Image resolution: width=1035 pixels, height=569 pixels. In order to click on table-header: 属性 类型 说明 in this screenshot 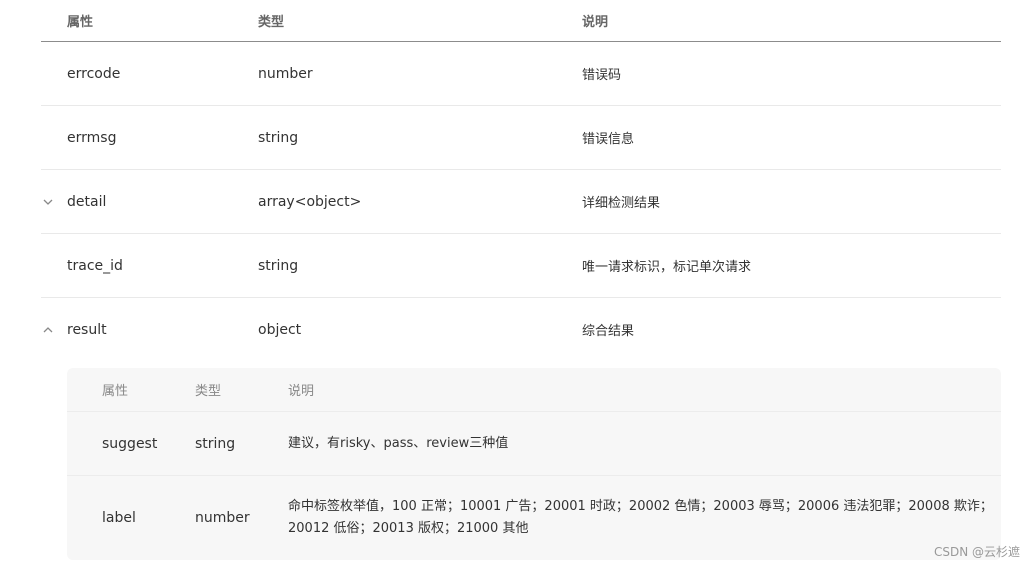, I will do `click(521, 21)`.